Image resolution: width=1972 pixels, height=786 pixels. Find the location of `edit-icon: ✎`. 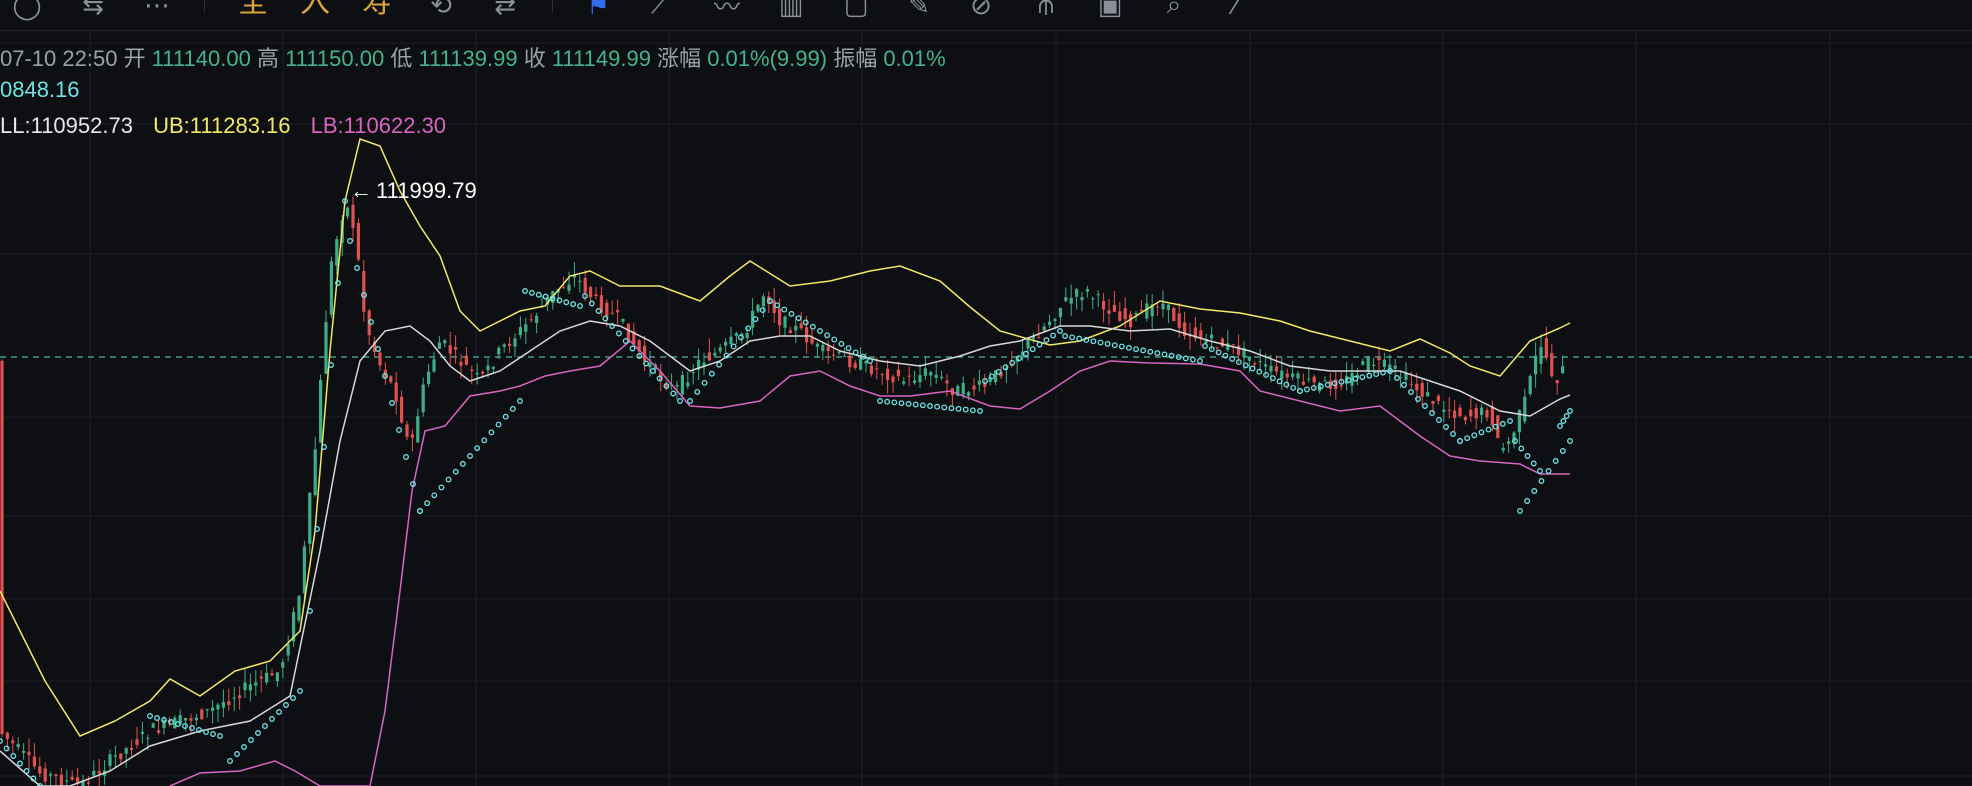

edit-icon: ✎ is located at coordinates (919, 10).